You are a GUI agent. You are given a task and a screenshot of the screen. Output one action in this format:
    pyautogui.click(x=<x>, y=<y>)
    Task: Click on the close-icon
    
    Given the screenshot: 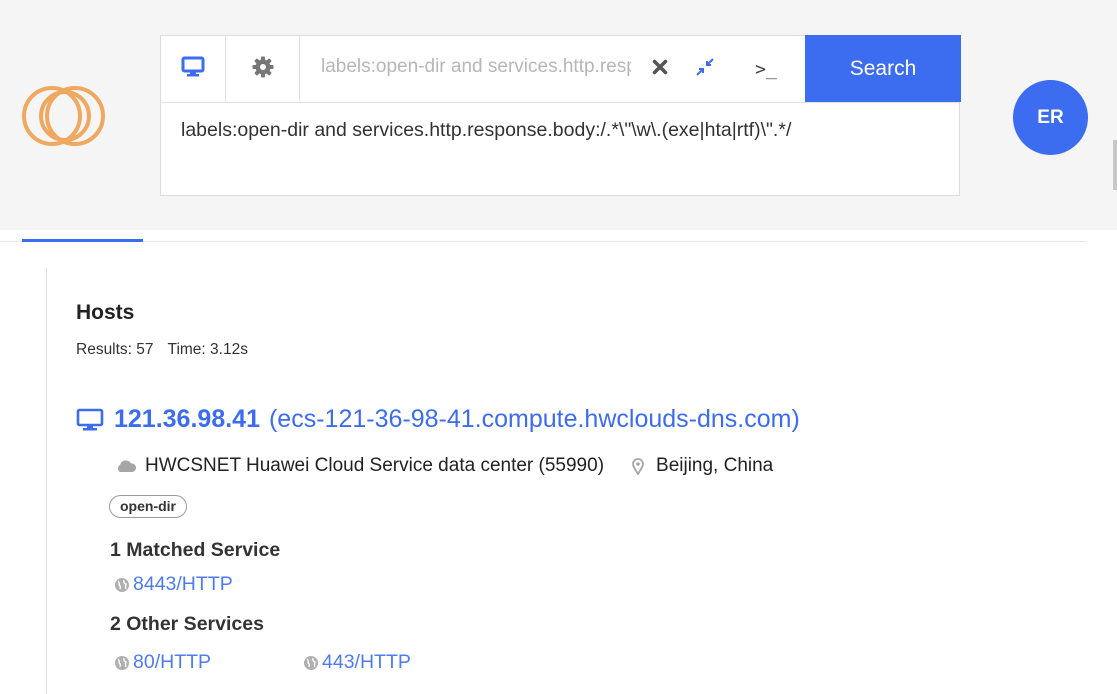 What is the action you would take?
    pyautogui.click(x=660, y=69)
    